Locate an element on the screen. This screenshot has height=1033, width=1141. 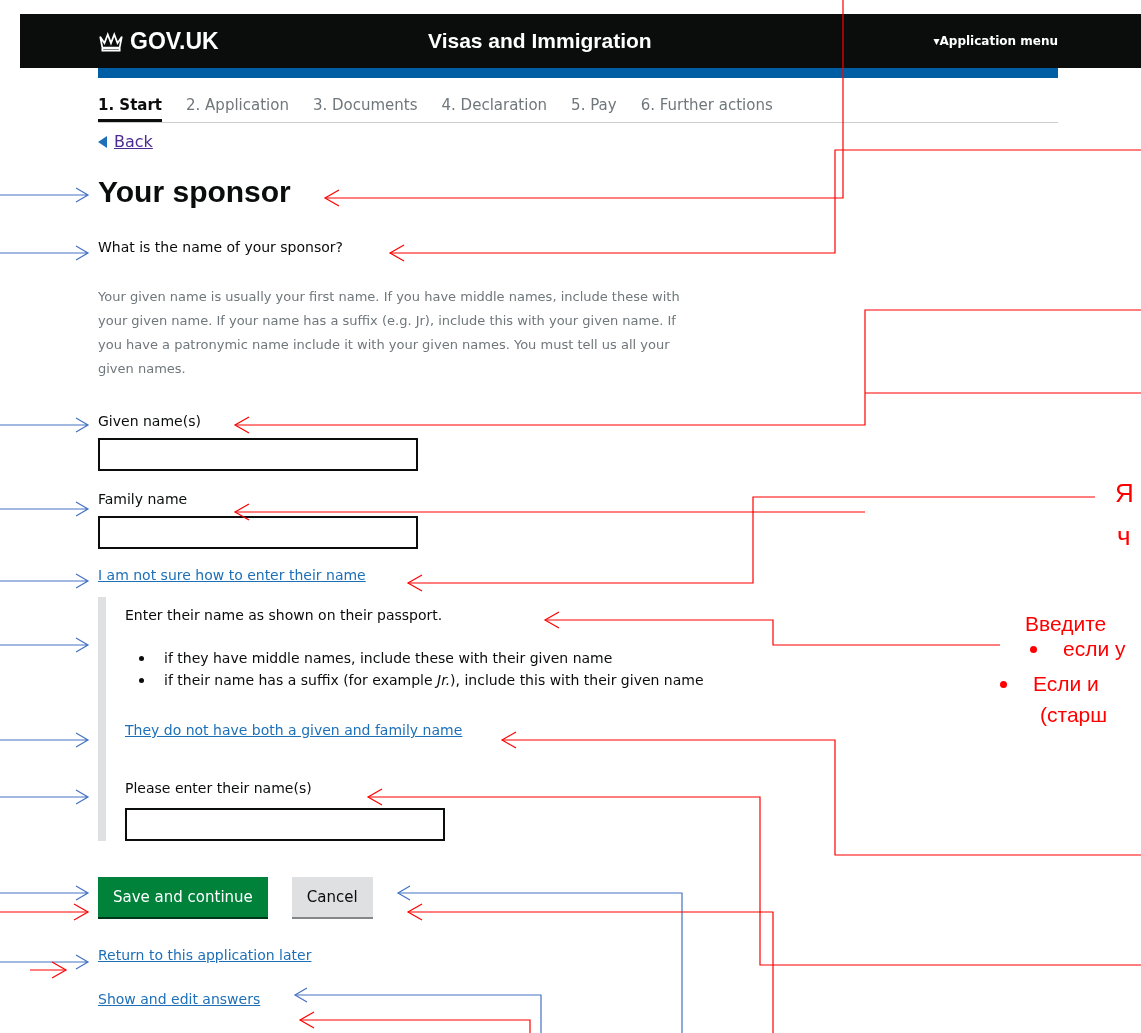
field-label: Please enter their name(s) is located at coordinates (218, 788).